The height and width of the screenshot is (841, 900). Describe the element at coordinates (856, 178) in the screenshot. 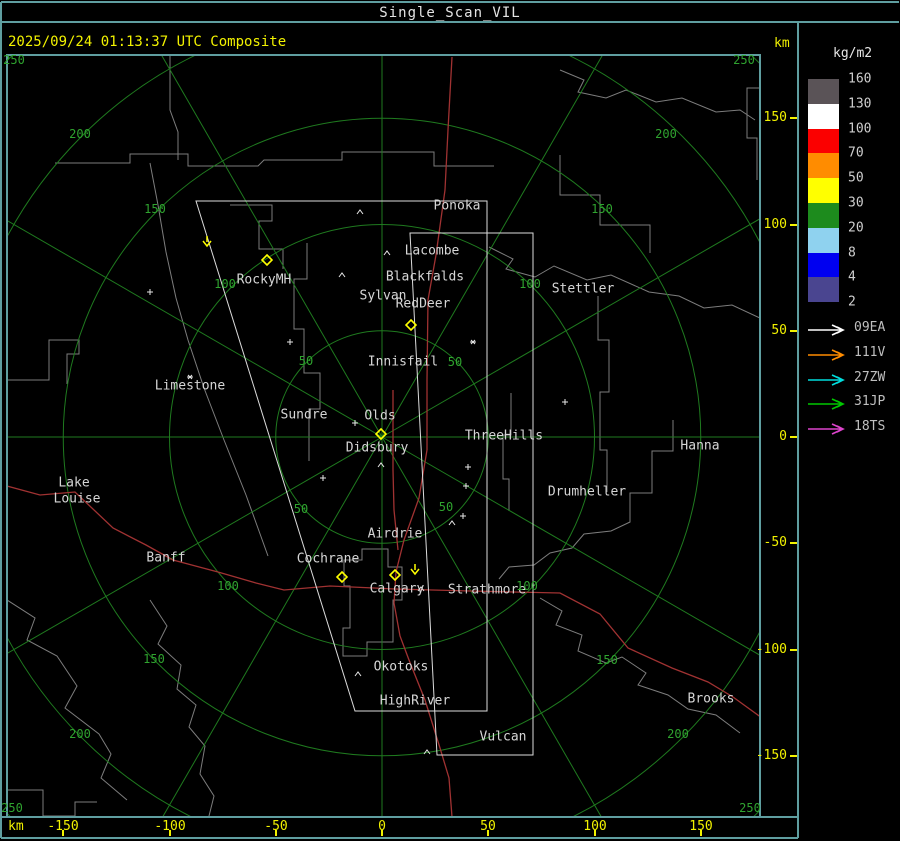

I see `legend-level-label: 50` at that location.